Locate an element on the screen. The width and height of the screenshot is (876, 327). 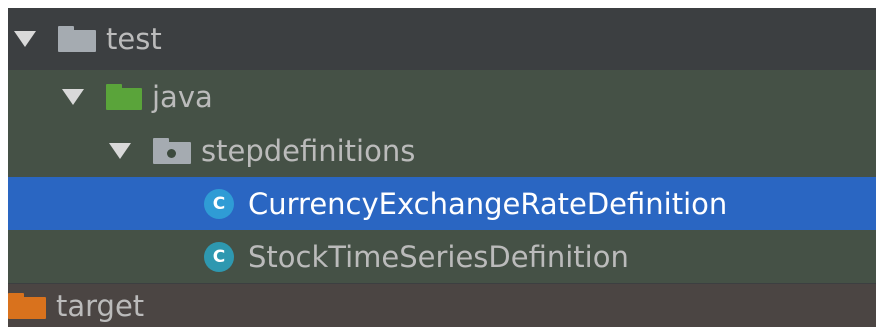
source-folder-icon is located at coordinates (124, 97).